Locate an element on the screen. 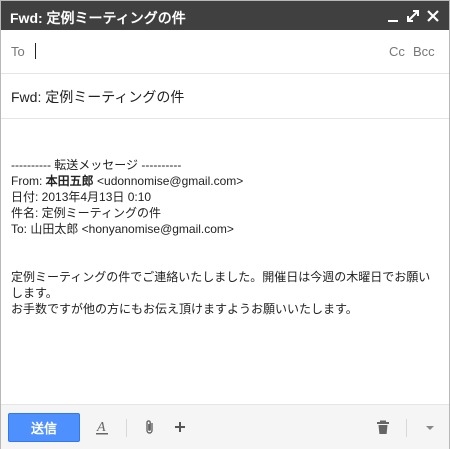 The image size is (450, 449). svg-text: A is located at coordinates (101, 427).